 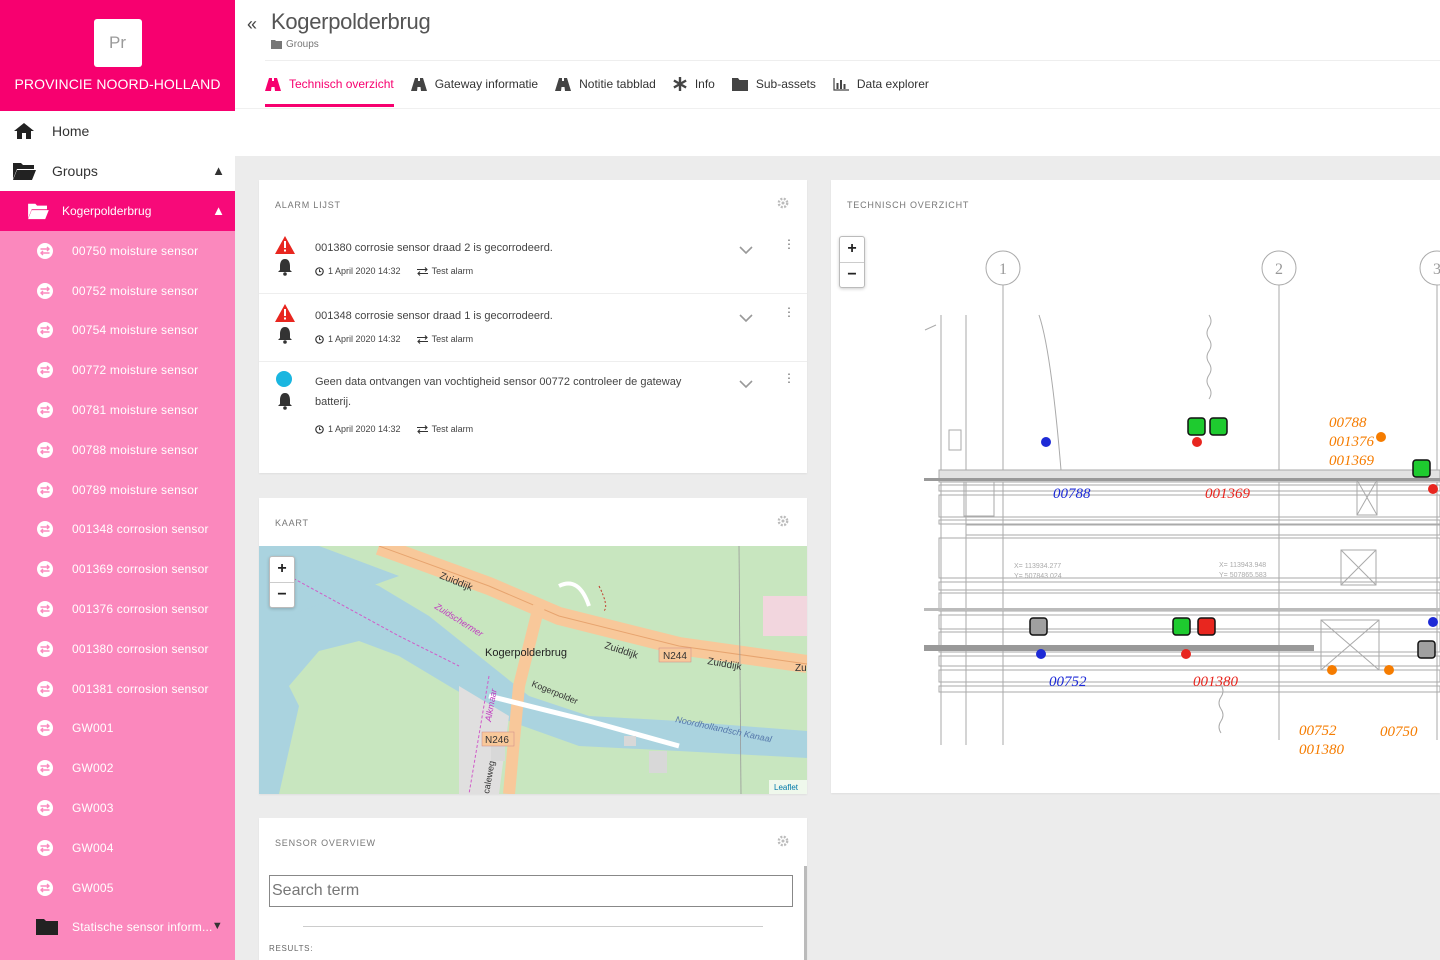 I want to click on header-spacer, so click(x=837, y=132).